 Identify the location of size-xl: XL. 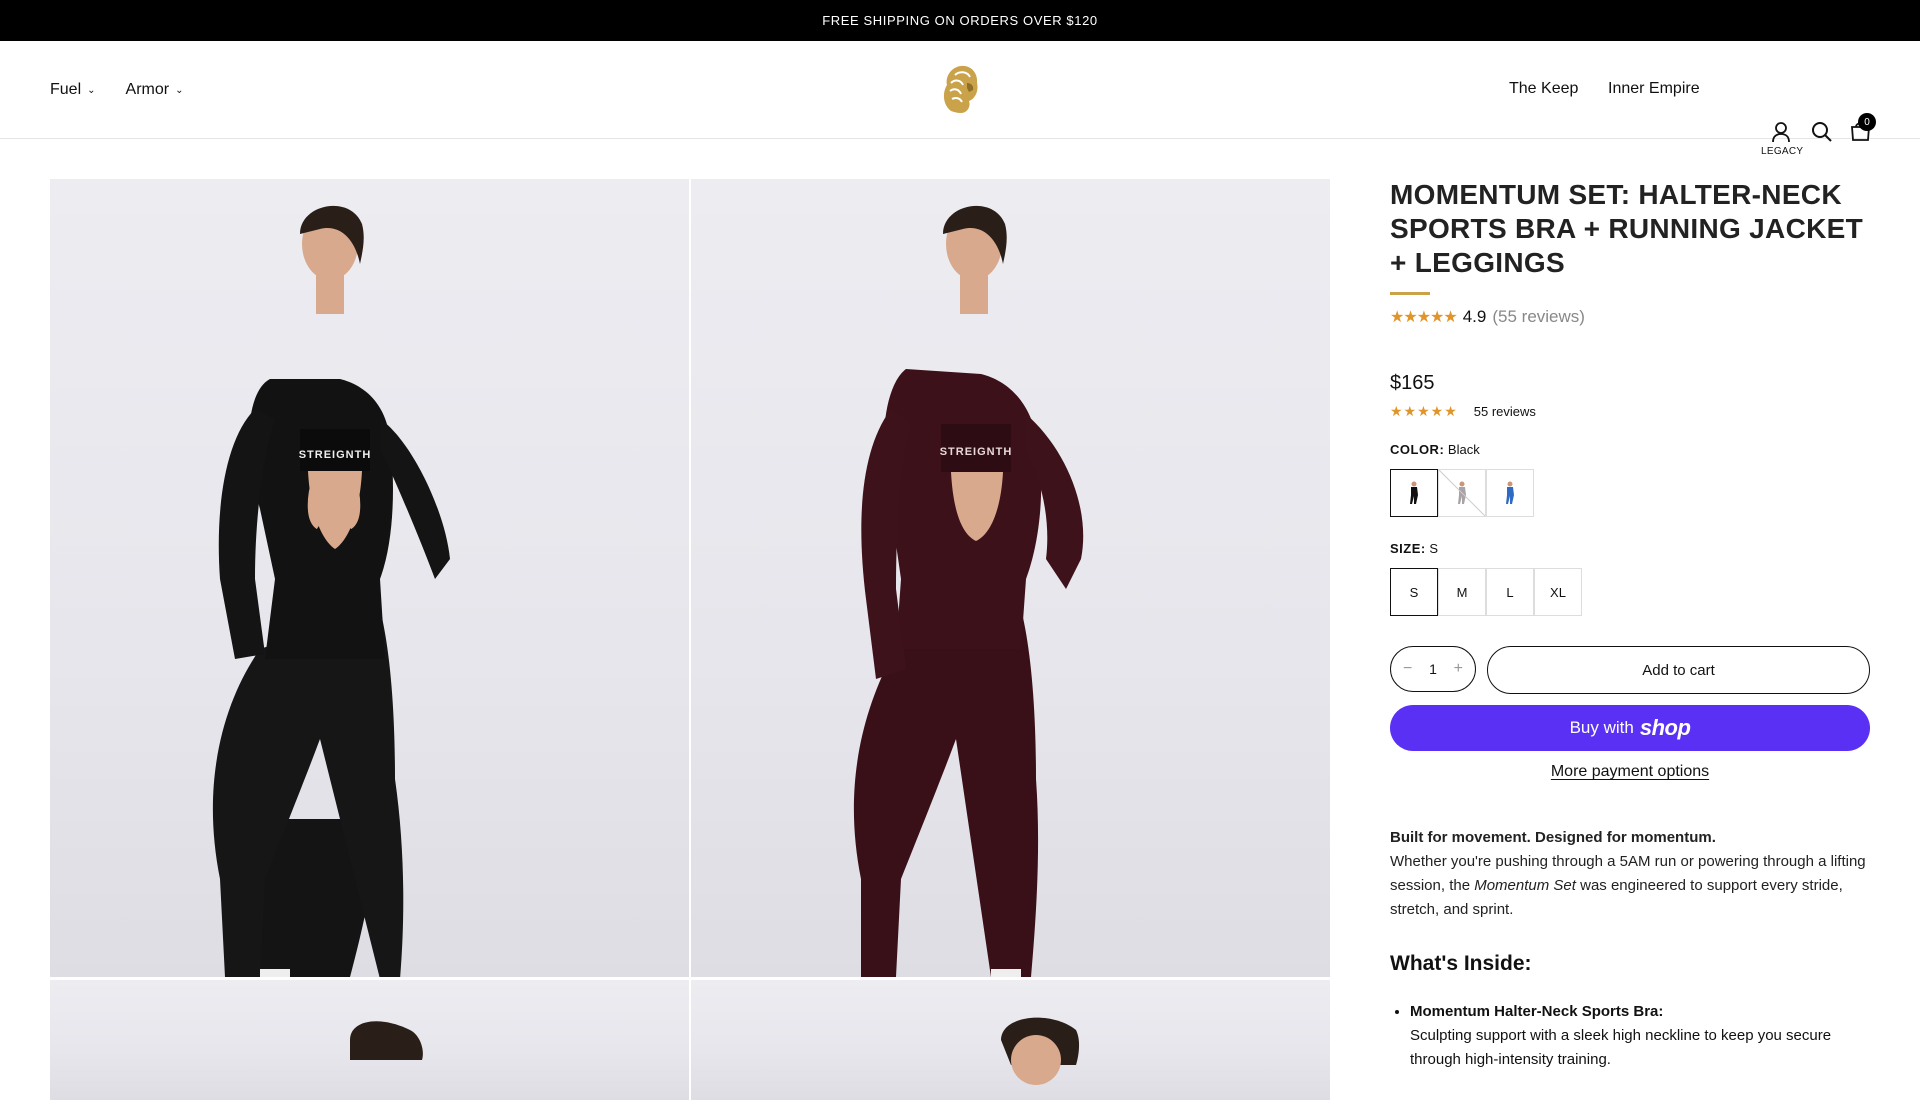
(1558, 592).